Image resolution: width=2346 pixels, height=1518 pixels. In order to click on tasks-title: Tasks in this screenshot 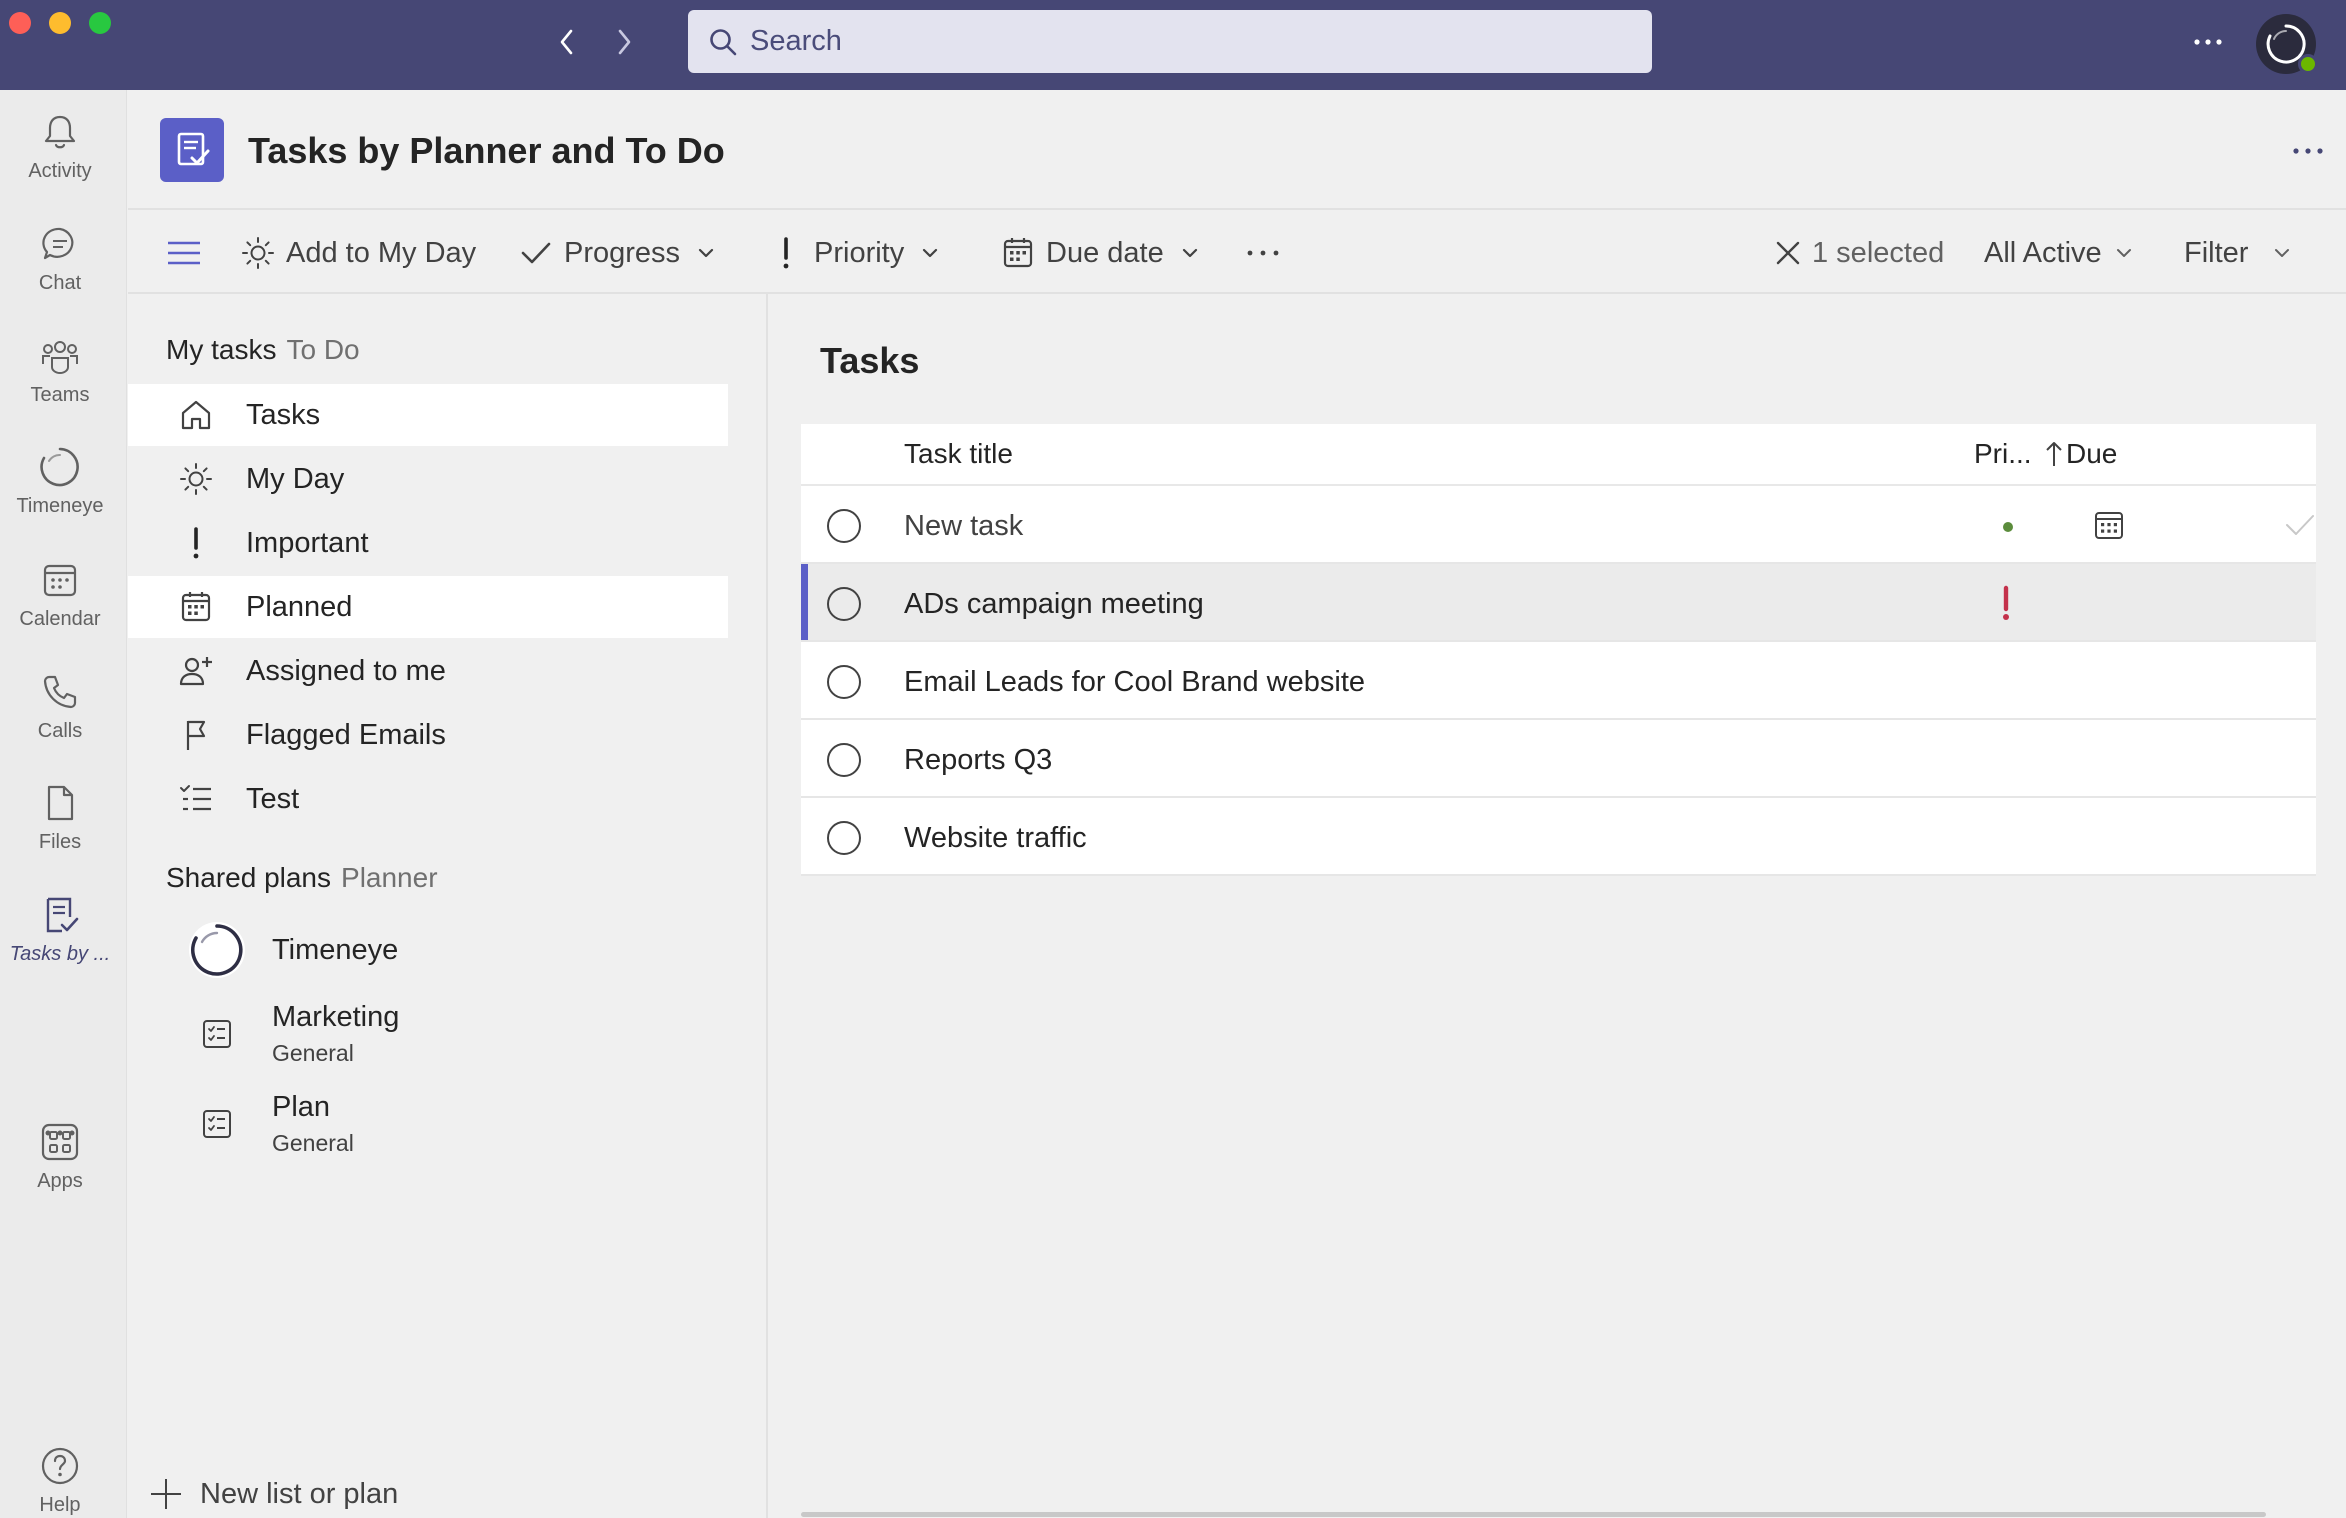, I will do `click(870, 360)`.